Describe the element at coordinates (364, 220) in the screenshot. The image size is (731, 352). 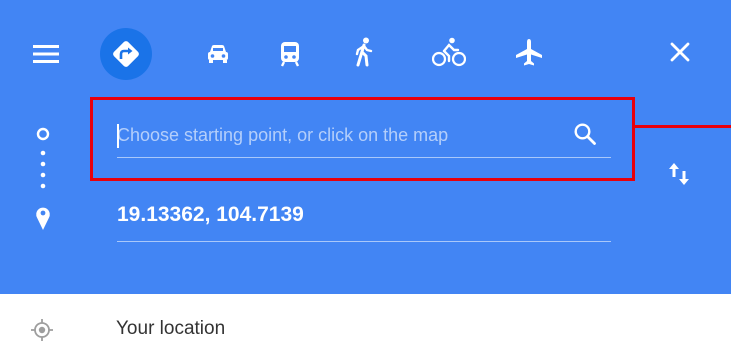
I see `destination-field: 19.13362, 104.7139` at that location.